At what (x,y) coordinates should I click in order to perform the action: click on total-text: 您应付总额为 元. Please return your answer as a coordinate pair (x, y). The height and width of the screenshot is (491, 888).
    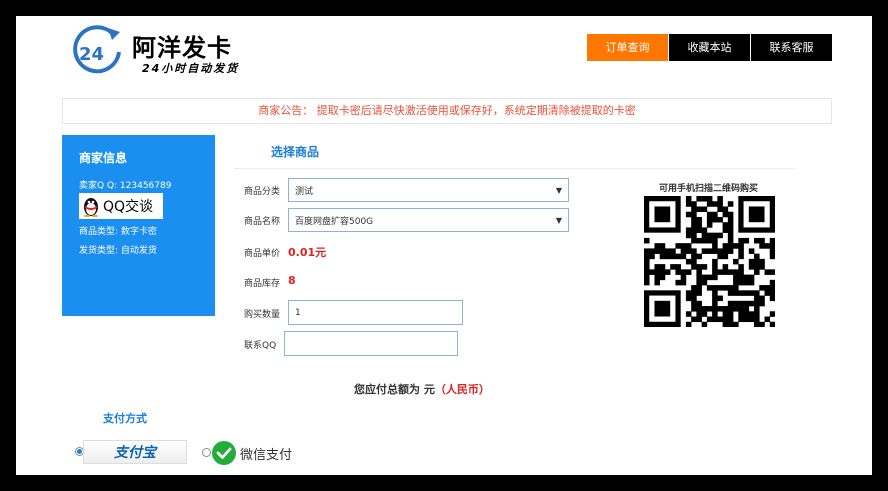
    Looking at the image, I should click on (394, 389).